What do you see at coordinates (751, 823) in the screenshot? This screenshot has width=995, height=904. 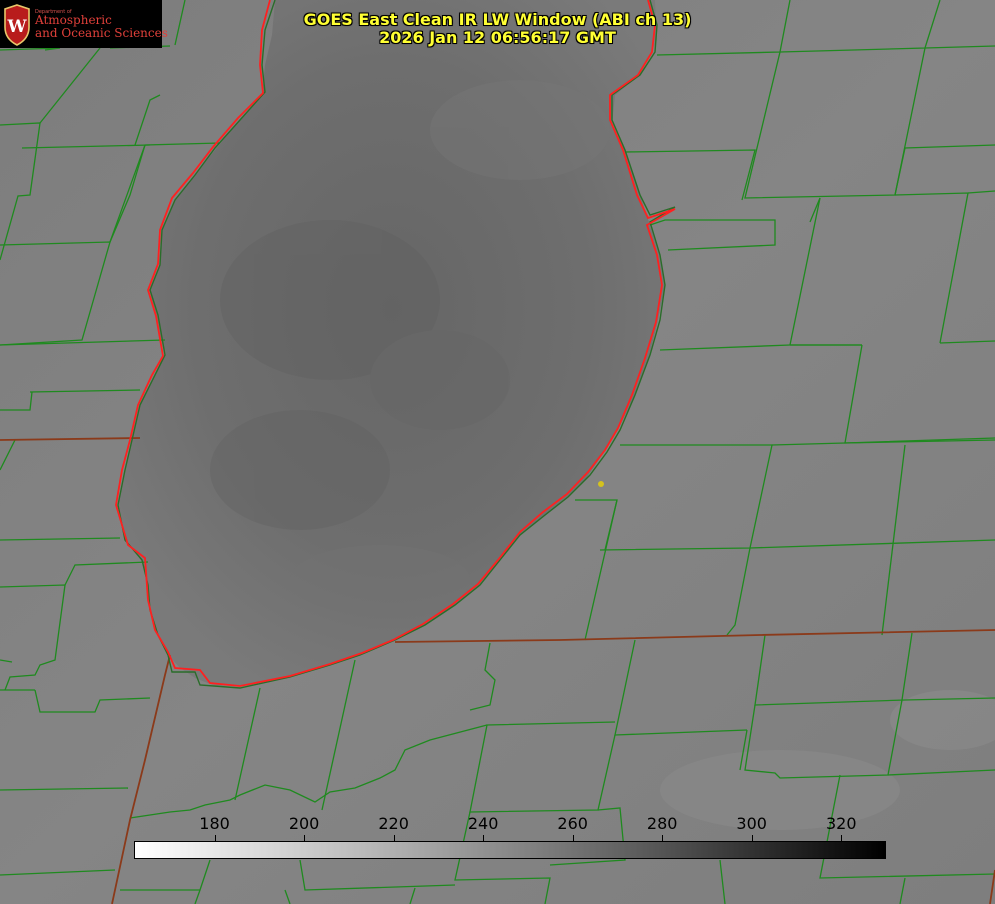 I see `colorbar-tick-label: 300` at bounding box center [751, 823].